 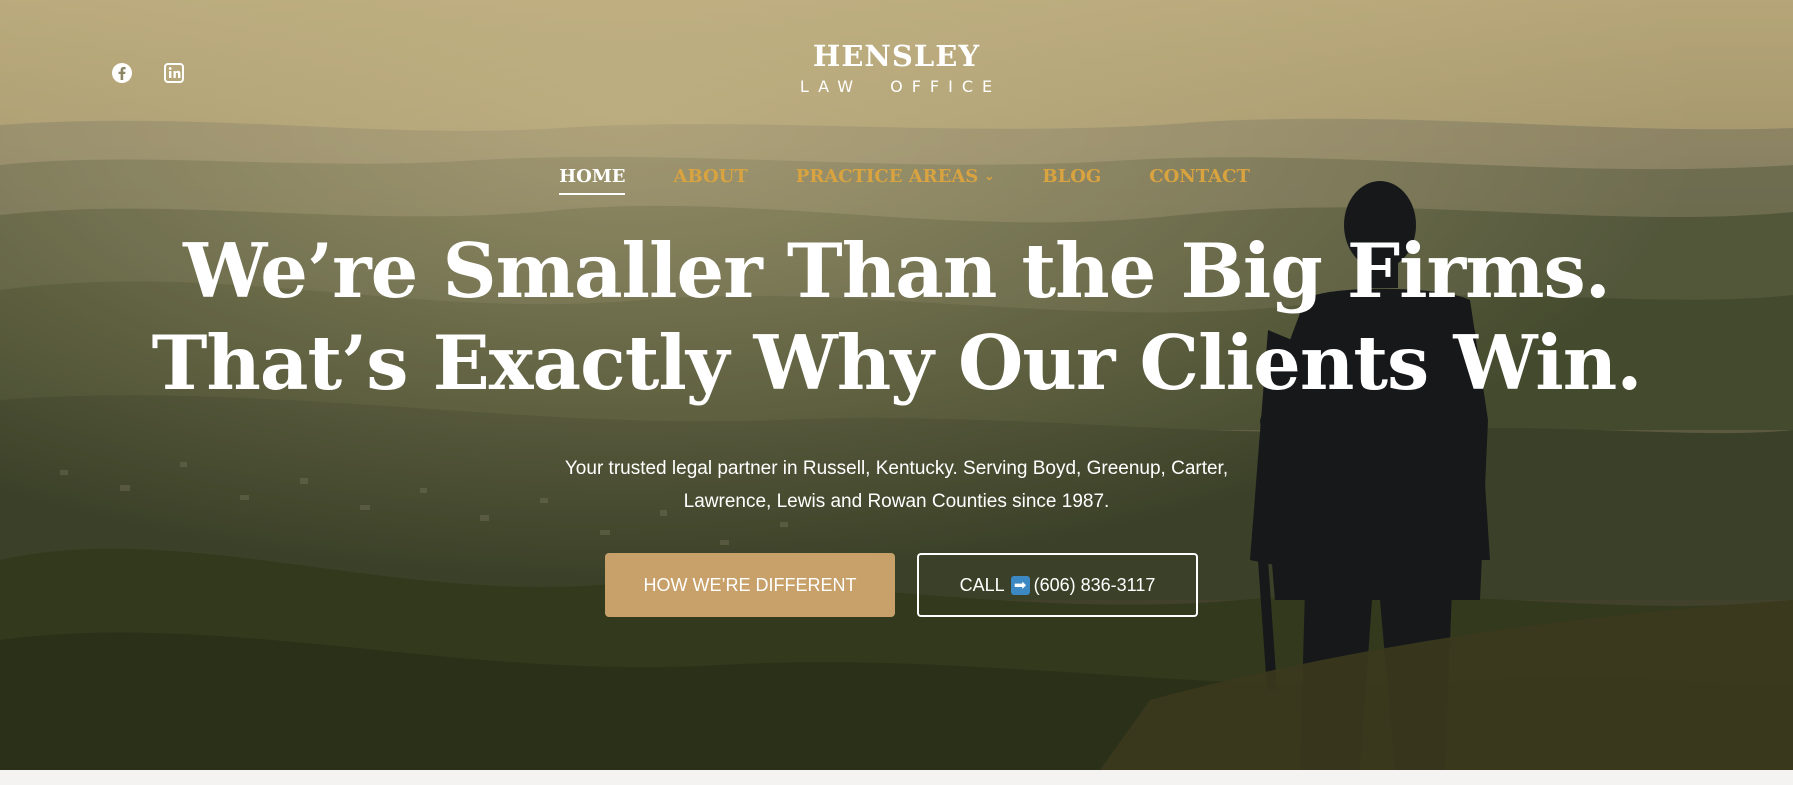 What do you see at coordinates (1094, 584) in the screenshot?
I see `call-number: (606) 836-3117` at bounding box center [1094, 584].